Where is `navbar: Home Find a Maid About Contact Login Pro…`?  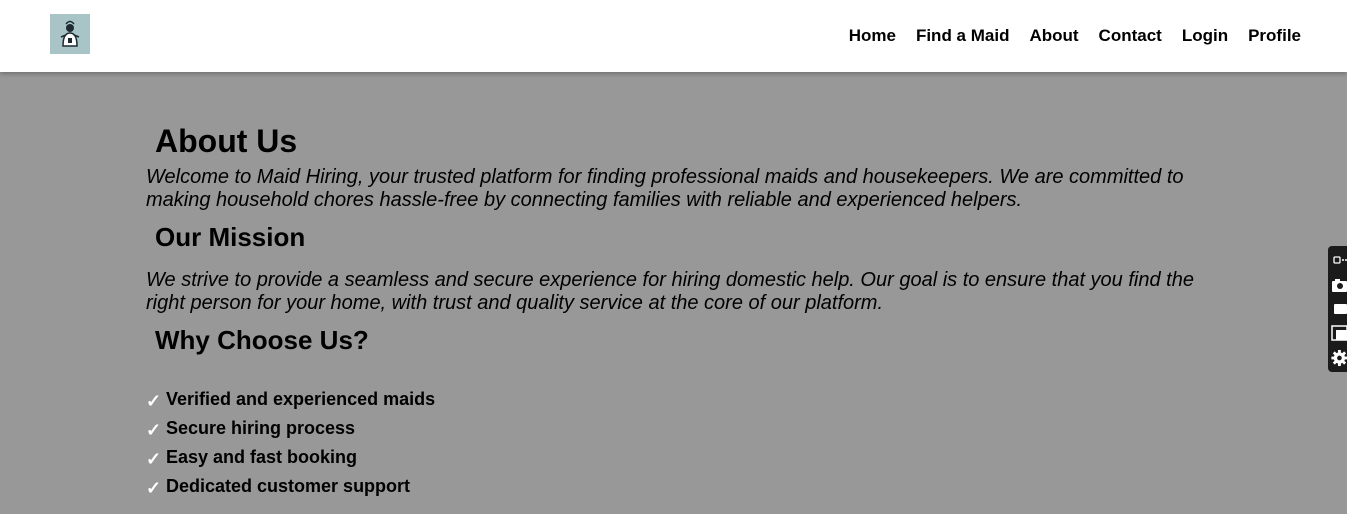 navbar: Home Find a Maid About Contact Login Pro… is located at coordinates (673, 36).